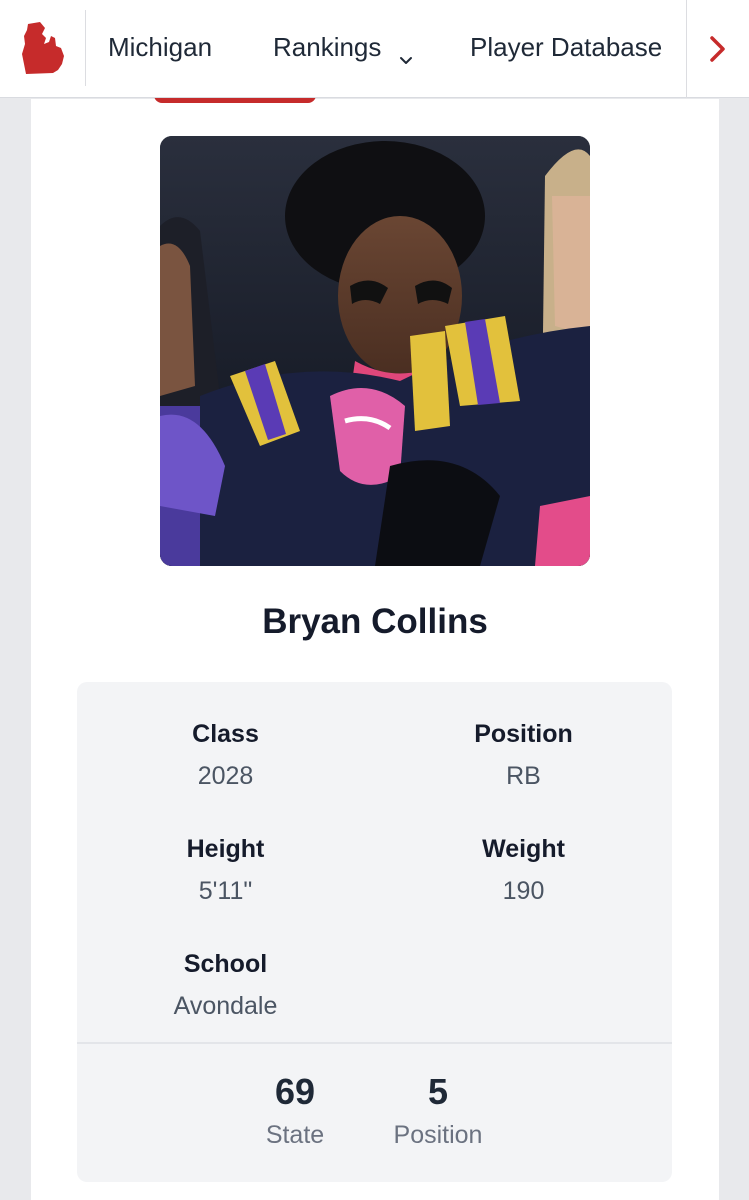  What do you see at coordinates (225, 849) in the screenshot?
I see `height-label: Height` at bounding box center [225, 849].